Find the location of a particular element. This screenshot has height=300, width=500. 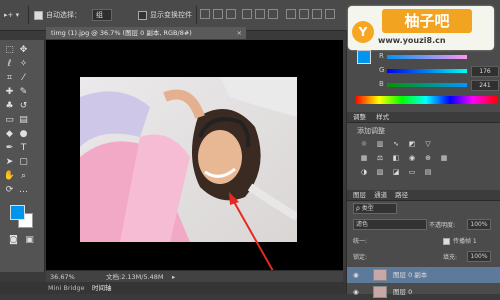

tab-styles: 样式 is located at coordinates (382, 117).